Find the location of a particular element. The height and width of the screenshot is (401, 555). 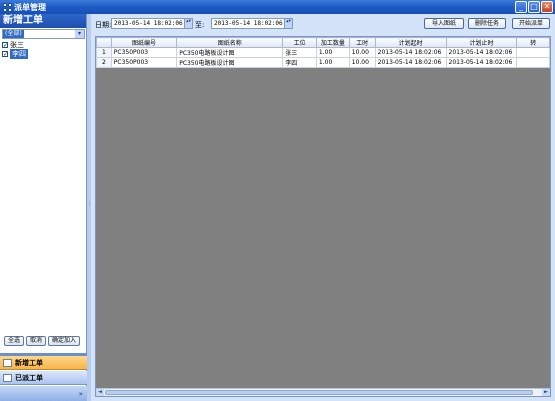

chevron-down-icon: ▾ is located at coordinates (79, 34).